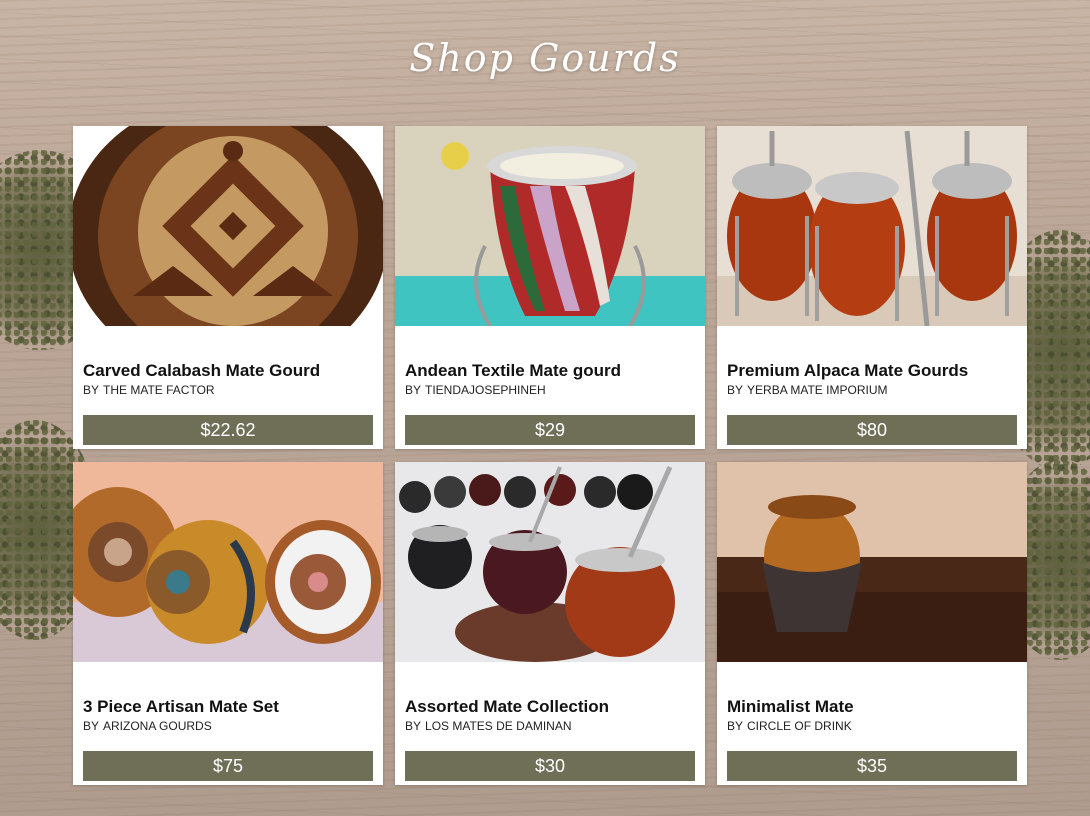 Image resolution: width=1090 pixels, height=816 pixels. I want to click on price-button: $75, so click(228, 766).